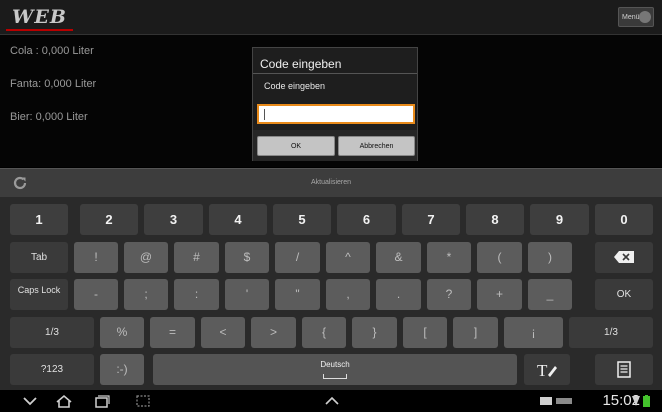 The height and width of the screenshot is (412, 662). Describe the element at coordinates (39, 257) in the screenshot. I see `key-tab: Tab` at that location.